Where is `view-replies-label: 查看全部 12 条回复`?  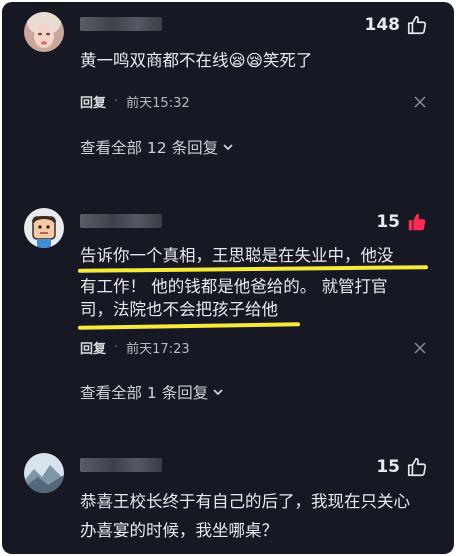 view-replies-label: 查看全部 12 条回复 is located at coordinates (149, 148).